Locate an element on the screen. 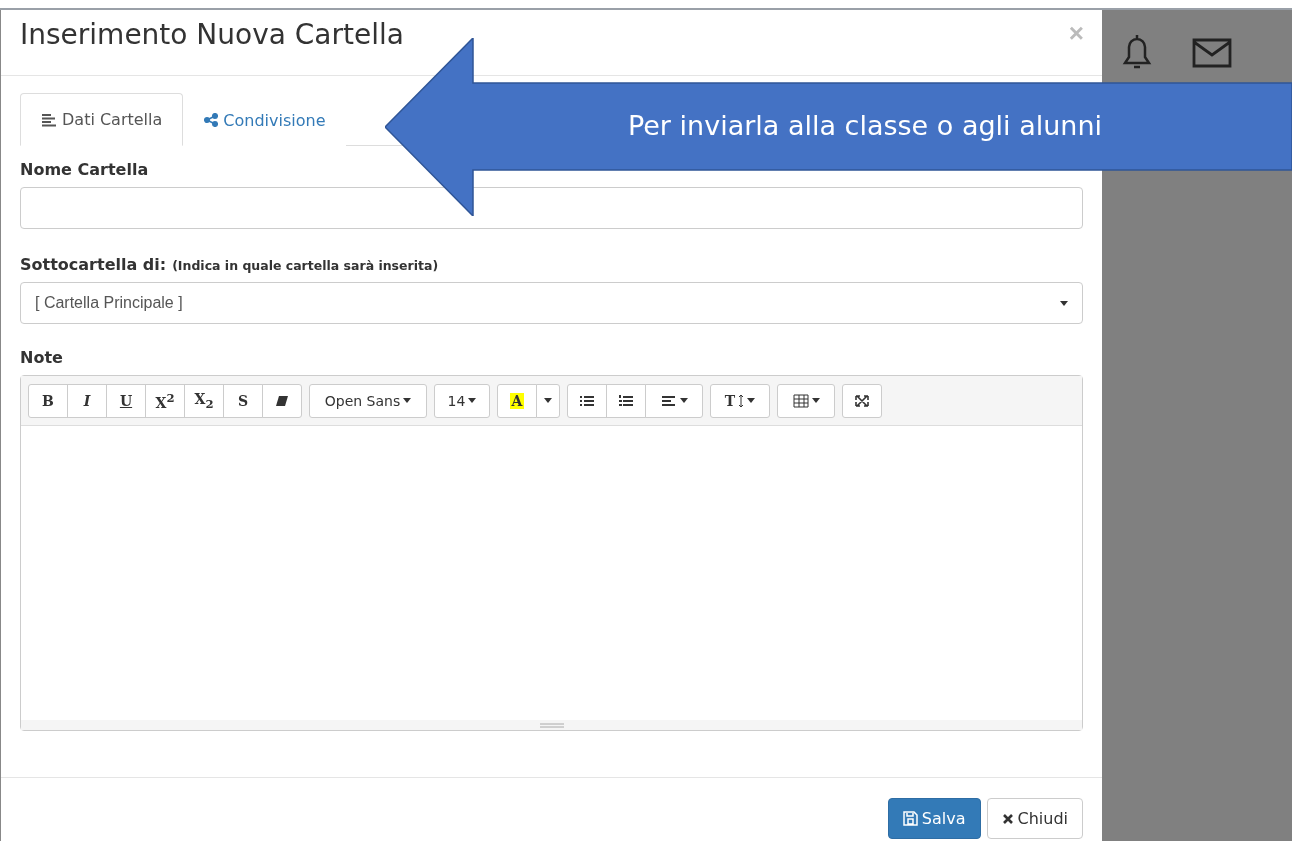  fullscreen-icon is located at coordinates (862, 400).